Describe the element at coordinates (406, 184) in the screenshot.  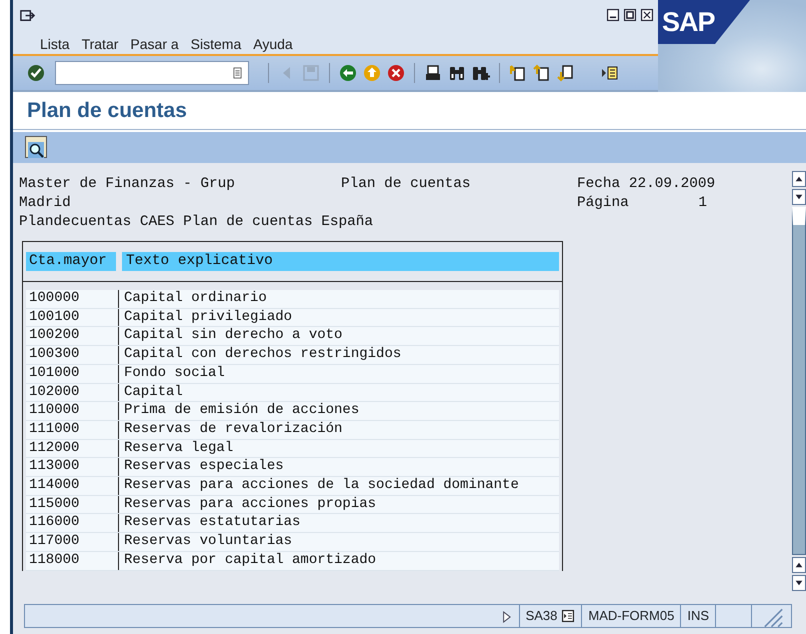
I see `report-header-text: Plan de cuentas` at that location.